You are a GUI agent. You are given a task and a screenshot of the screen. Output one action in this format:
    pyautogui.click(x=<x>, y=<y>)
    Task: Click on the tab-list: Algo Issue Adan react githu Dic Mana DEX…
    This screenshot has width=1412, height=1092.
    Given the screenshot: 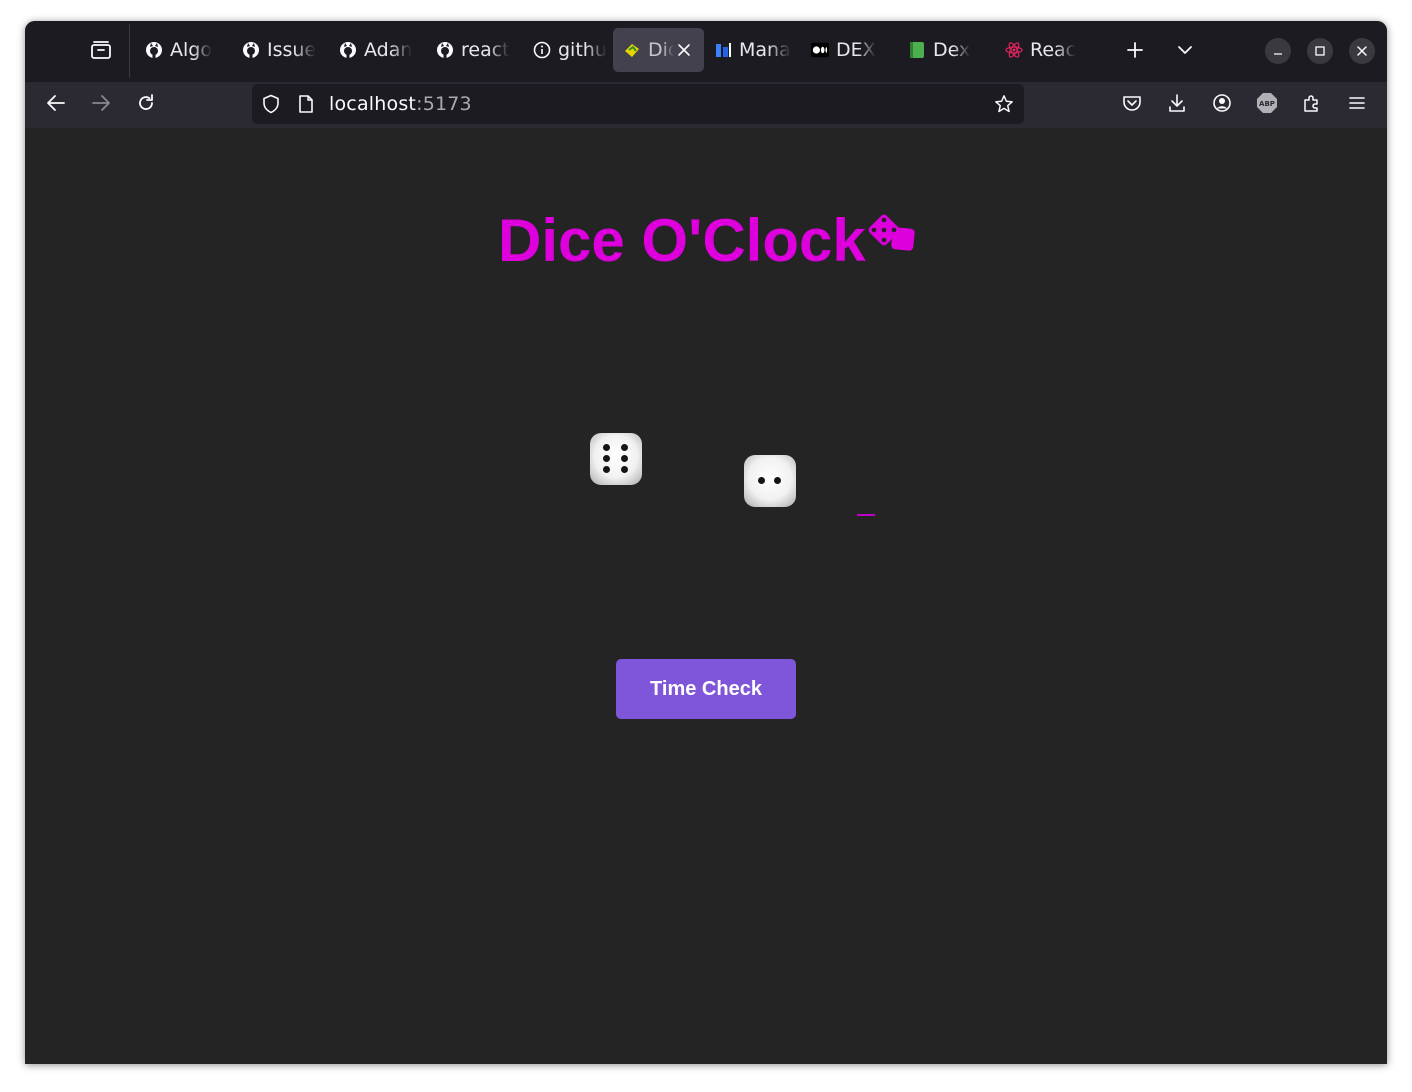 What is the action you would take?
    pyautogui.click(x=612, y=50)
    